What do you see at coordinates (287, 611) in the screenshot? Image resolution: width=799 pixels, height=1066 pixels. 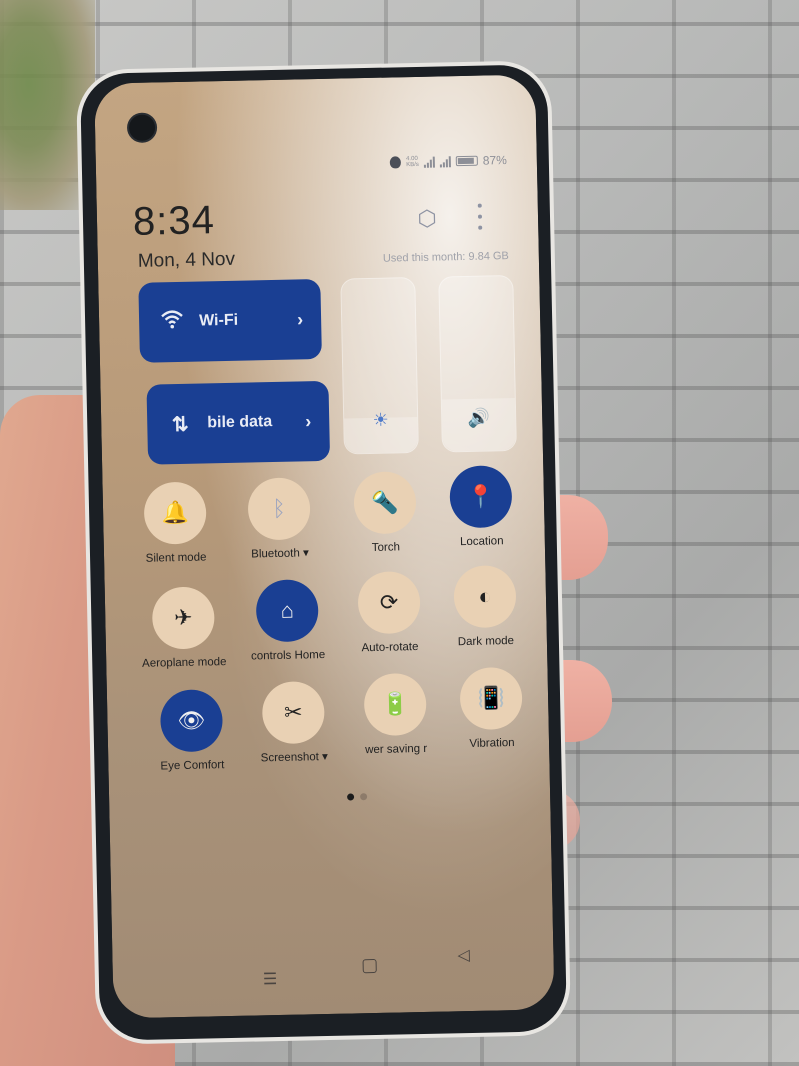 I see `home-icon: ⌂` at bounding box center [287, 611].